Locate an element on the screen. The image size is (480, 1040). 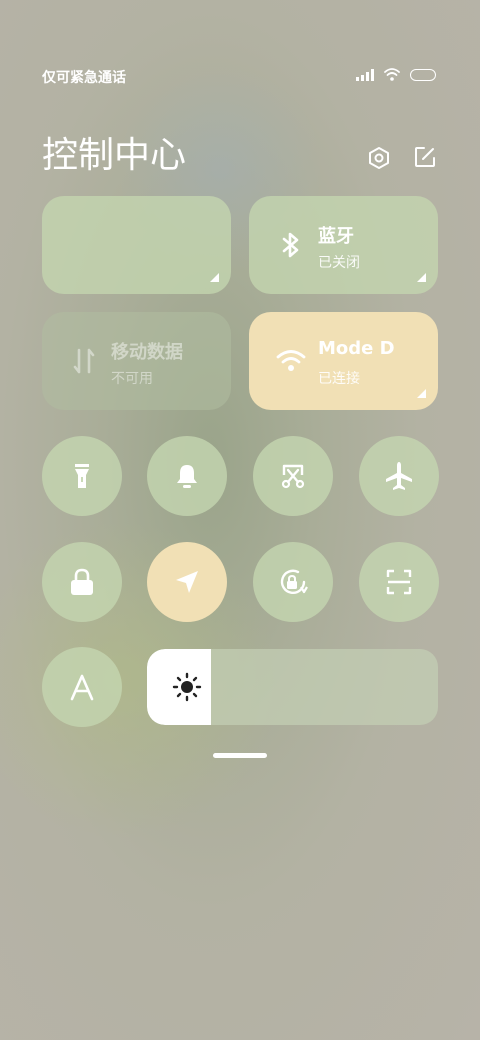
location-toggle is located at coordinates (187, 582).